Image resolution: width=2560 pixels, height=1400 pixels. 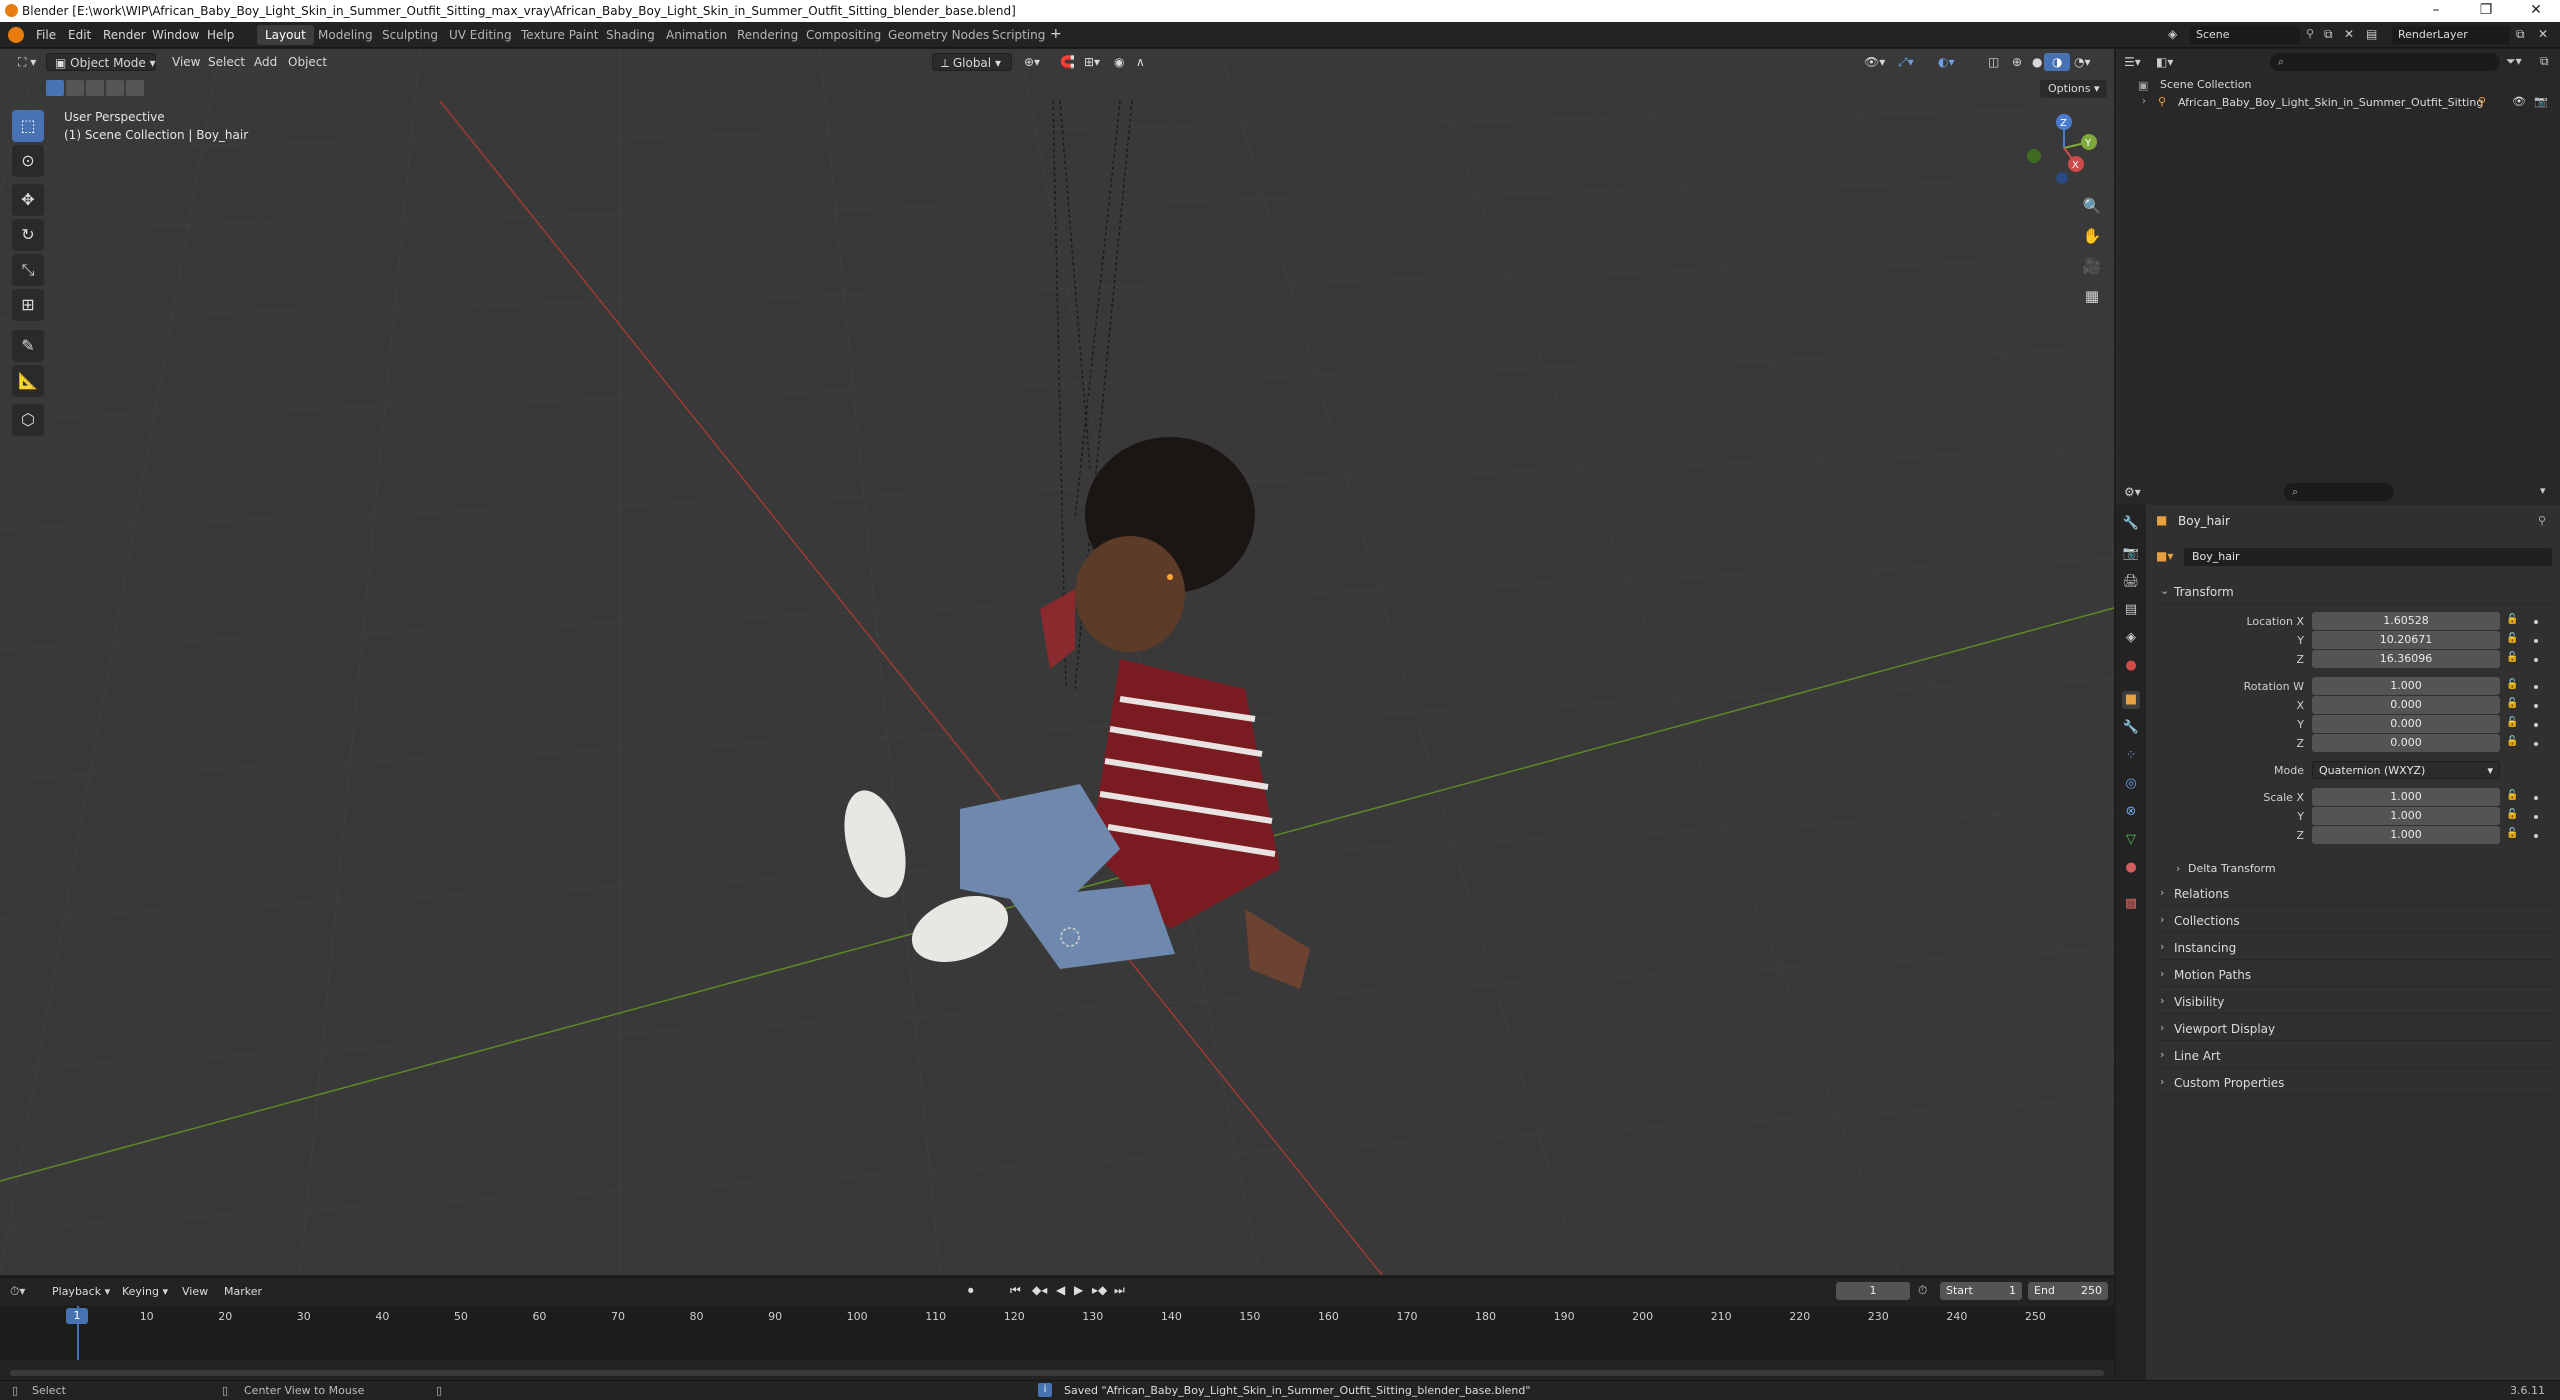 What do you see at coordinates (2406, 743) in the screenshot?
I see `rotation-z-field: 0.000` at bounding box center [2406, 743].